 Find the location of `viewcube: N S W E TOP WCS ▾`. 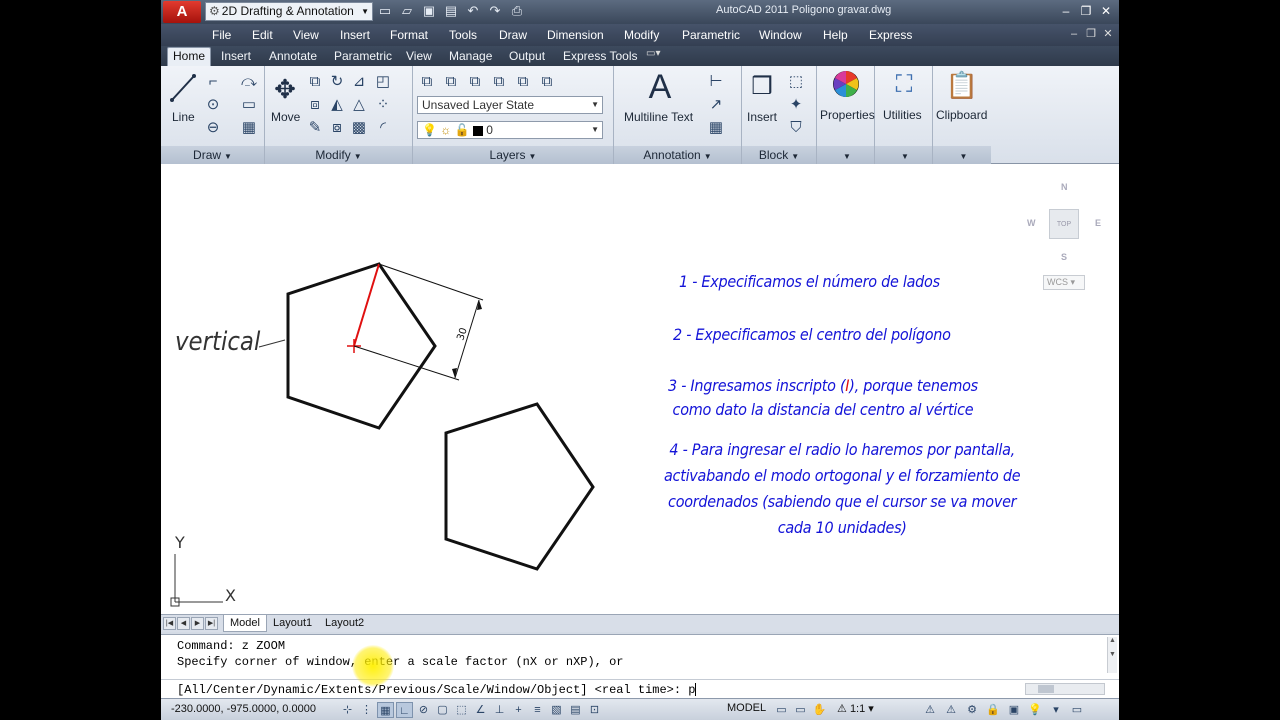

viewcube: N S W E TOP WCS ▾ is located at coordinates (1065, 236).